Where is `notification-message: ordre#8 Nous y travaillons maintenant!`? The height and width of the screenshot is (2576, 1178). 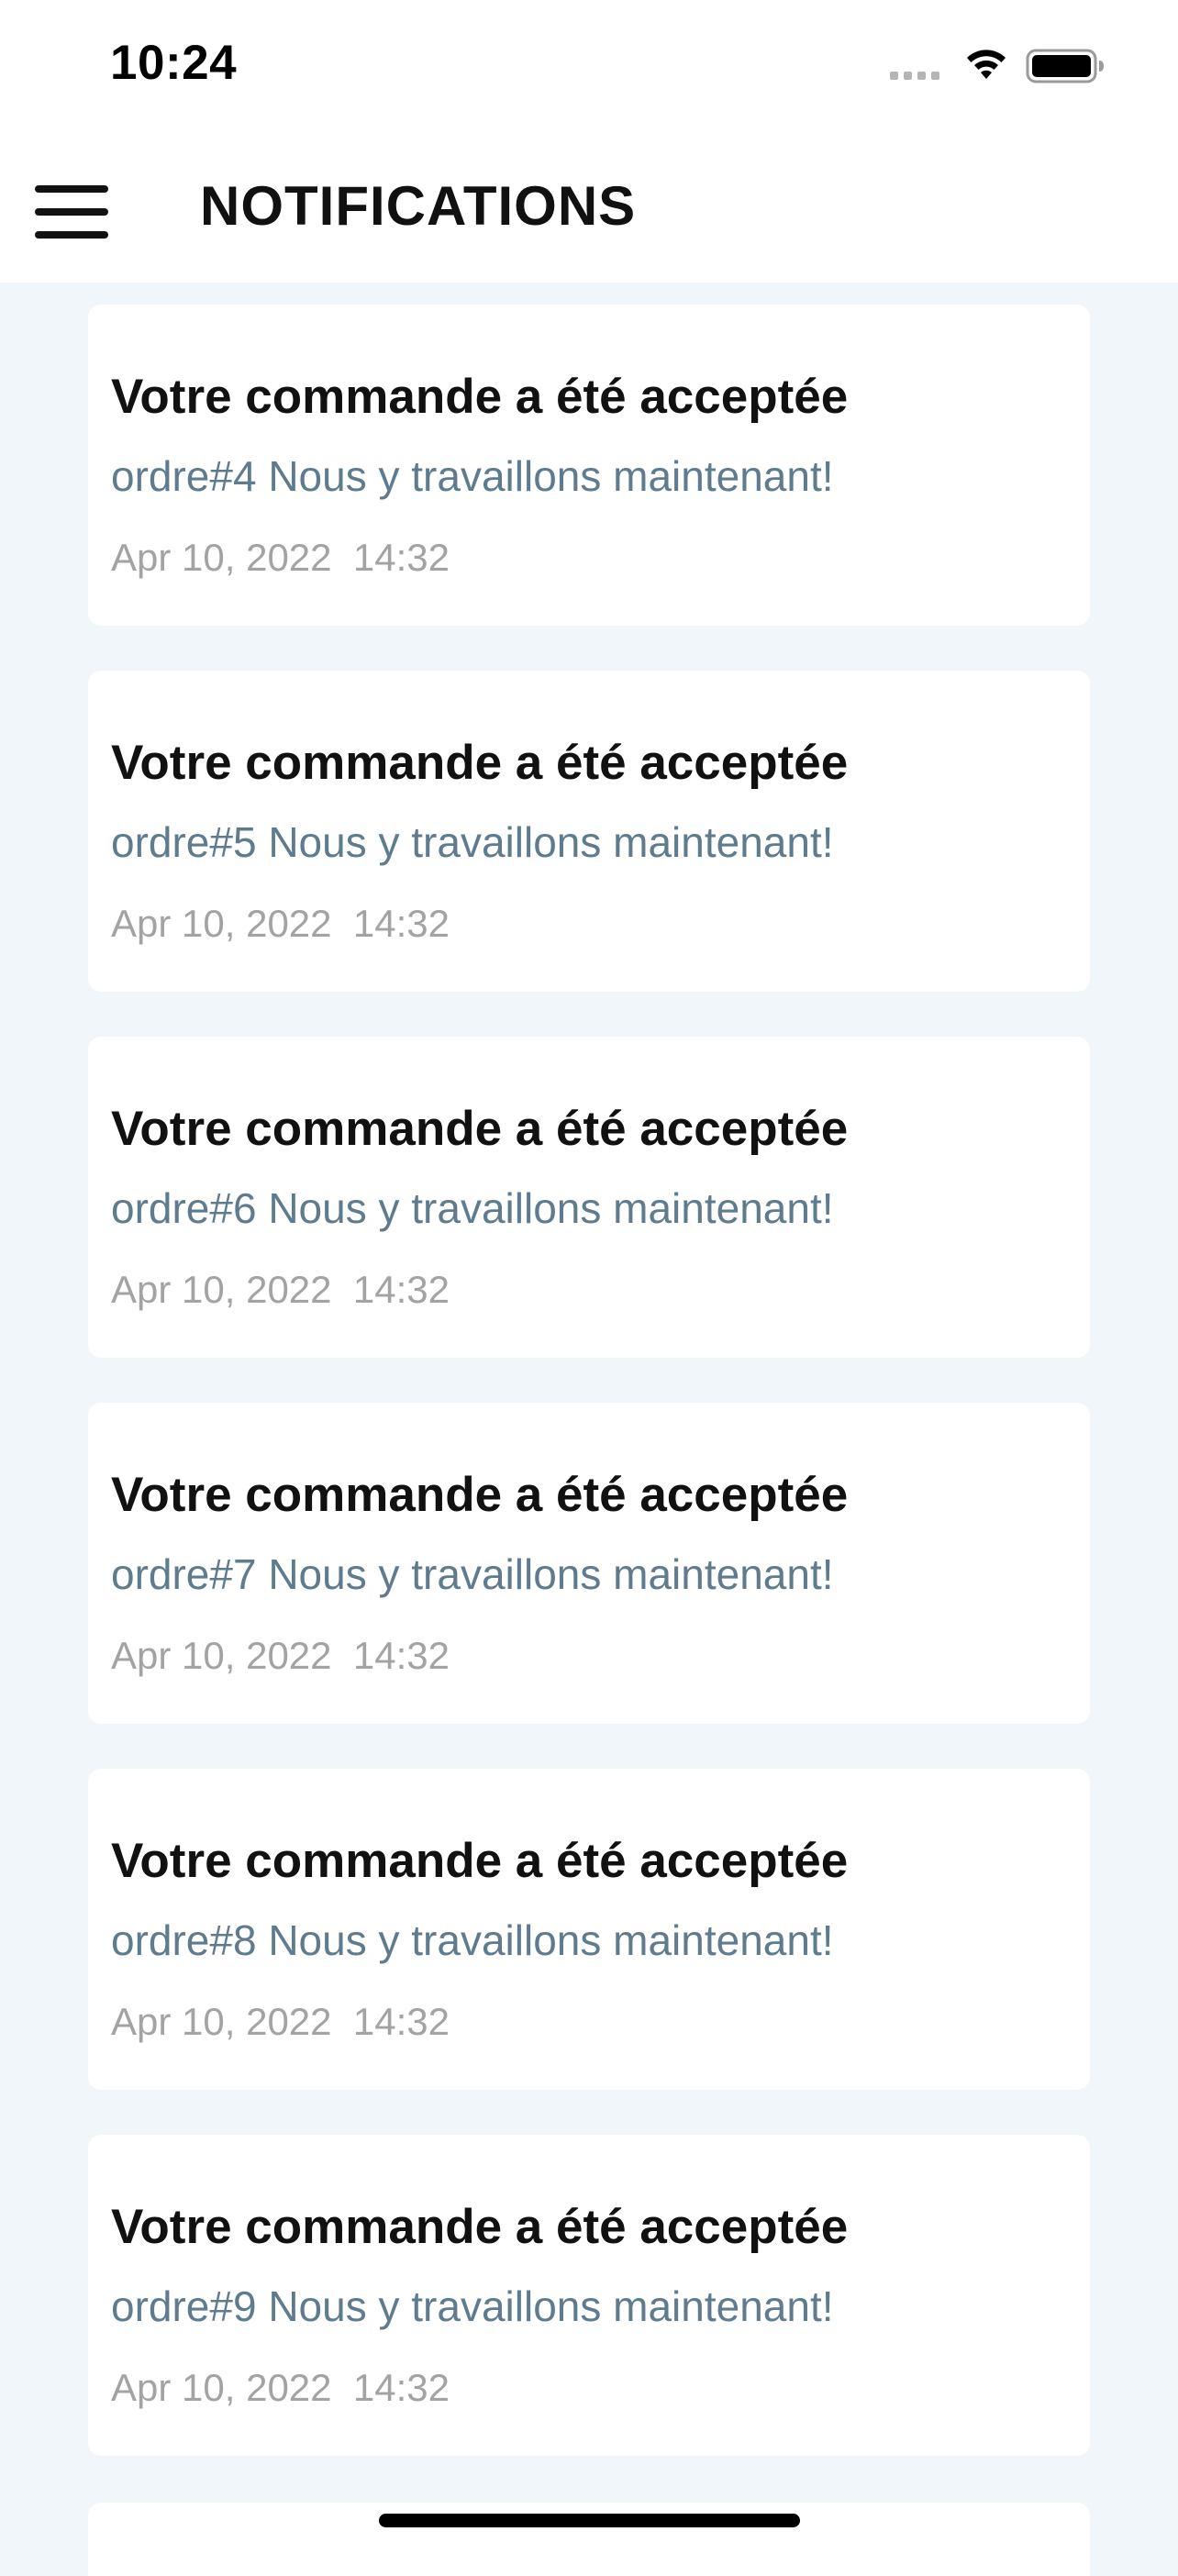
notification-message: ordre#8 Nous y travaillons maintenant! is located at coordinates (473, 1940).